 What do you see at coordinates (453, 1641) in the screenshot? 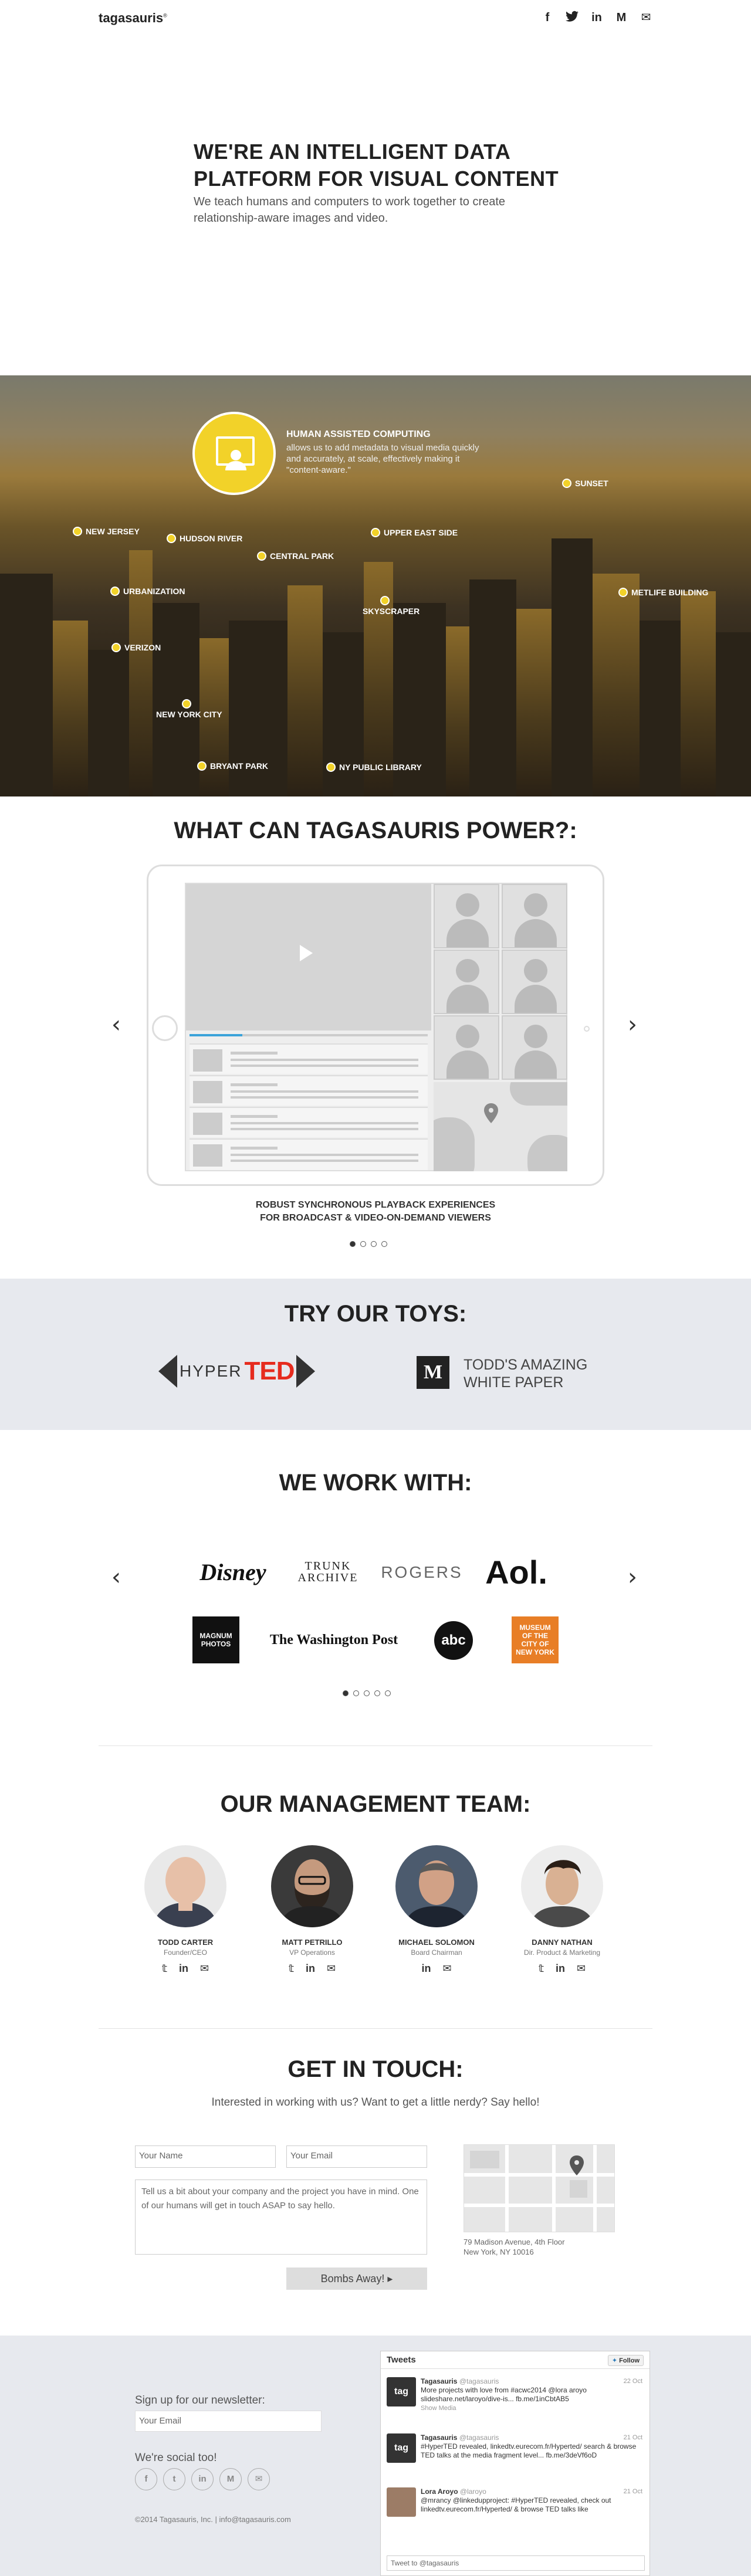
I see `partner-logo-abc: abc` at bounding box center [453, 1641].